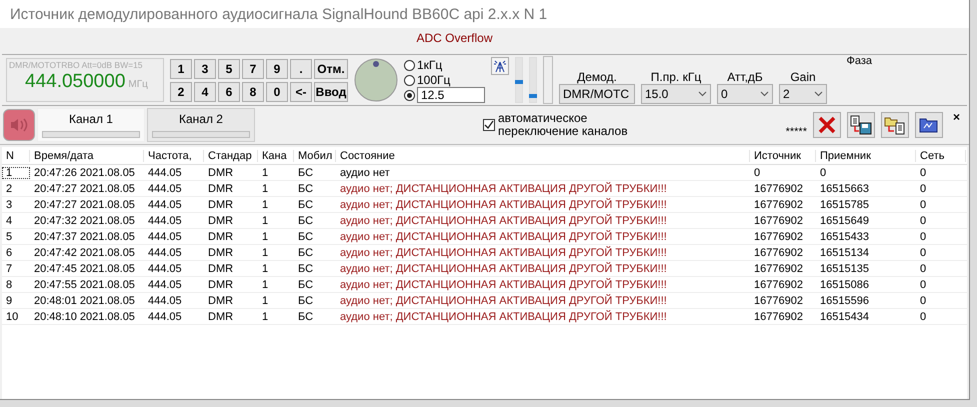  Describe the element at coordinates (91, 125) in the screenshot. I see `channel-tab: Канал 1` at that location.